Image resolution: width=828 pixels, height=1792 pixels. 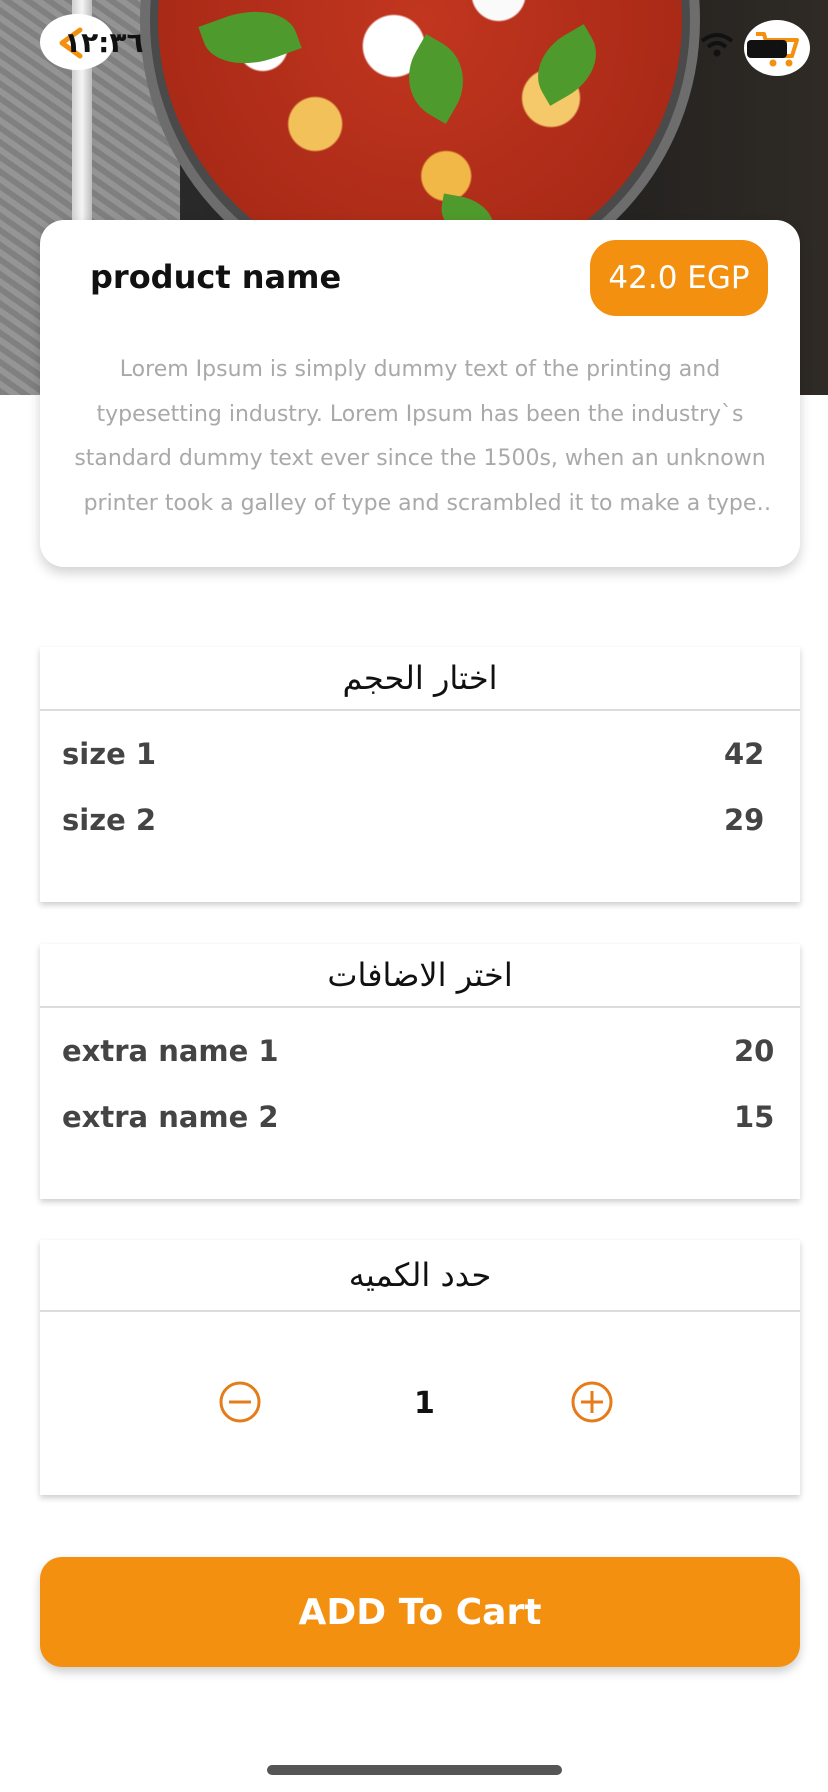 I want to click on quantity-stepper: 1, so click(x=420, y=1393).